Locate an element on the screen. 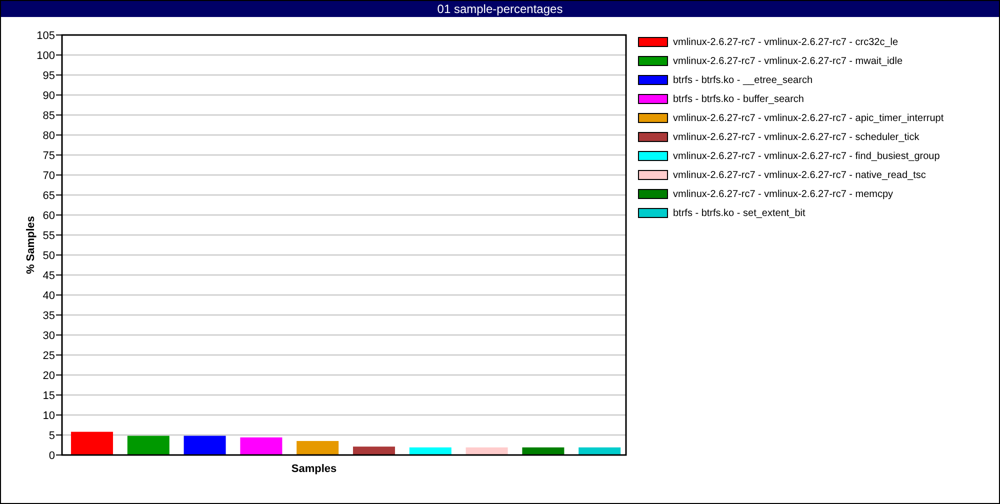 This screenshot has height=504, width=1000. y-tick-label: 90 is located at coordinates (48, 96).